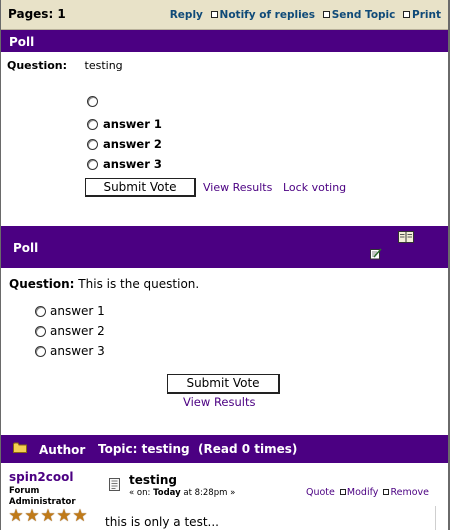  I want to click on date-suffix: at 8:28pm », so click(208, 493).